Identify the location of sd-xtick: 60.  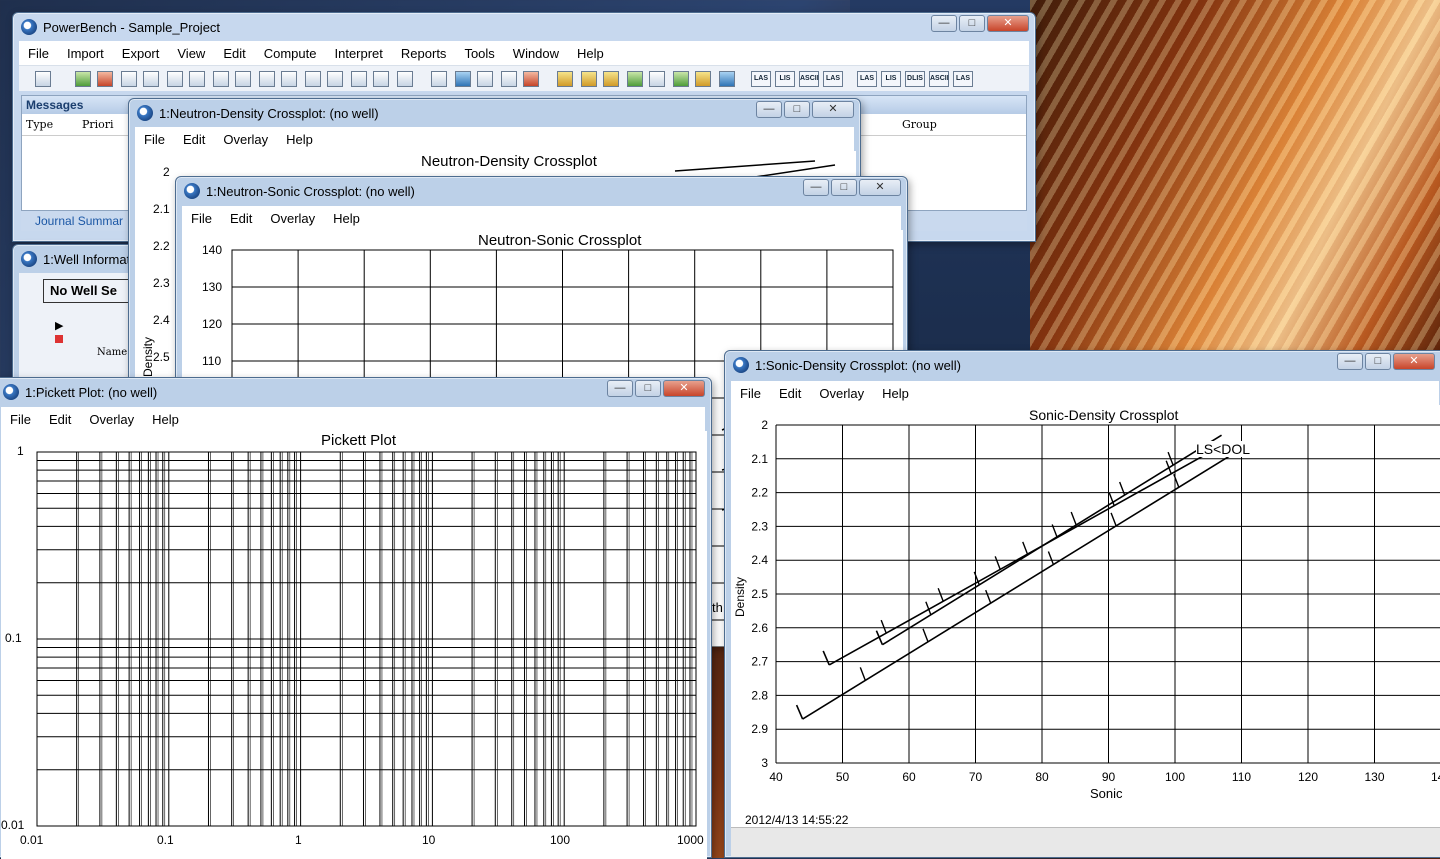
(909, 777).